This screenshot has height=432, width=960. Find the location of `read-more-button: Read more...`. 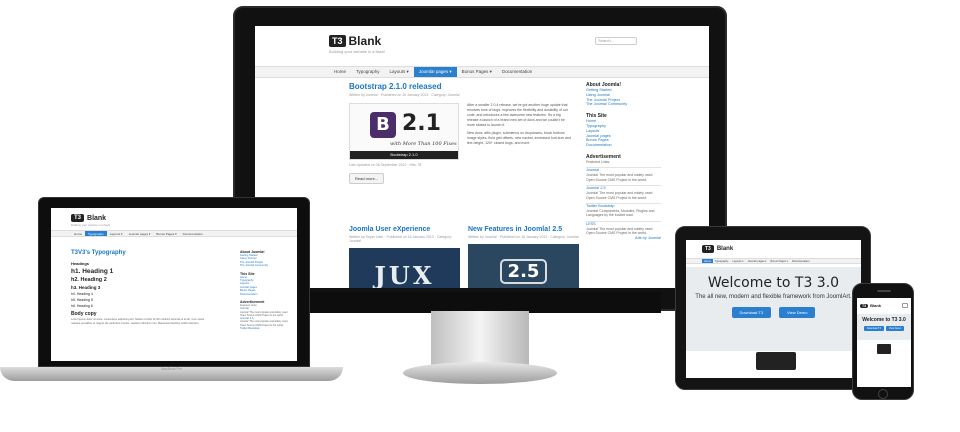

read-more-button: Read more... is located at coordinates (367, 178).